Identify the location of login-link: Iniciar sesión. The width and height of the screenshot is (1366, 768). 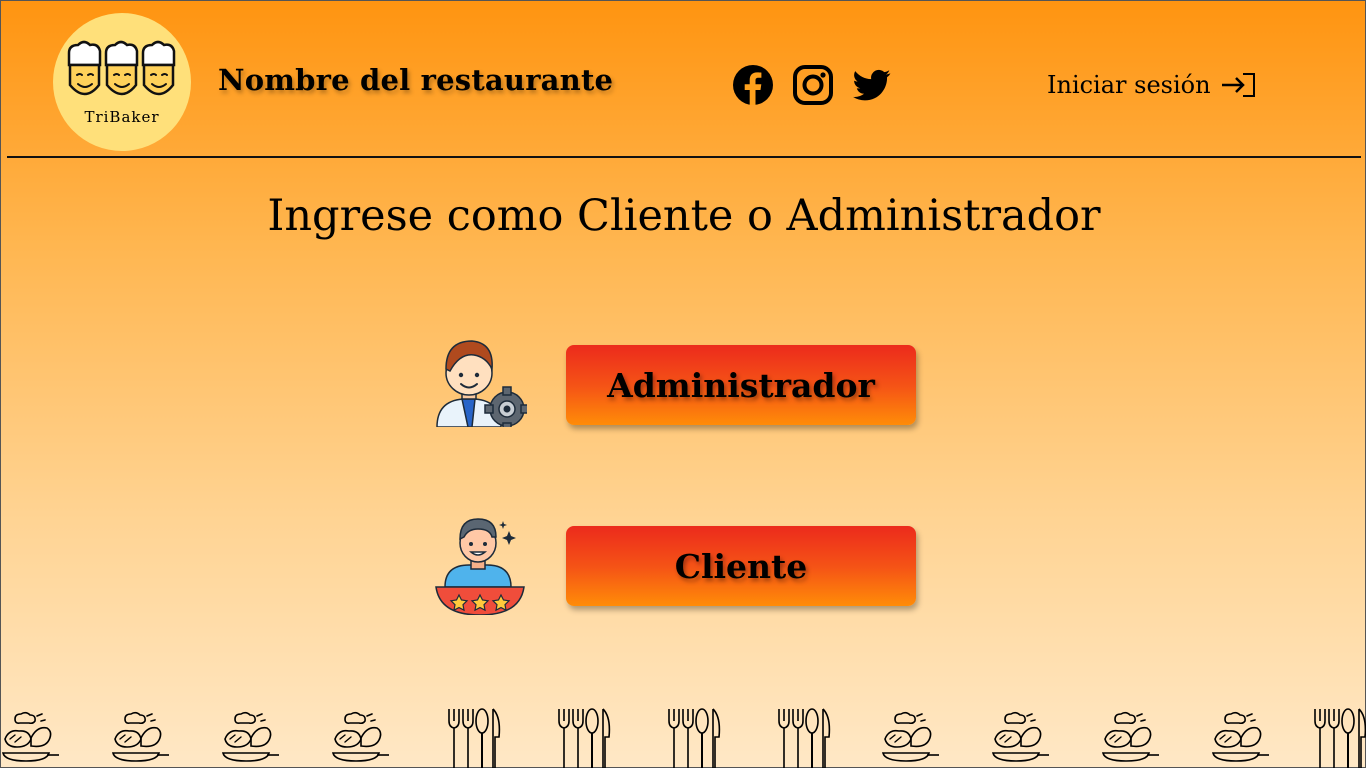
(1152, 85).